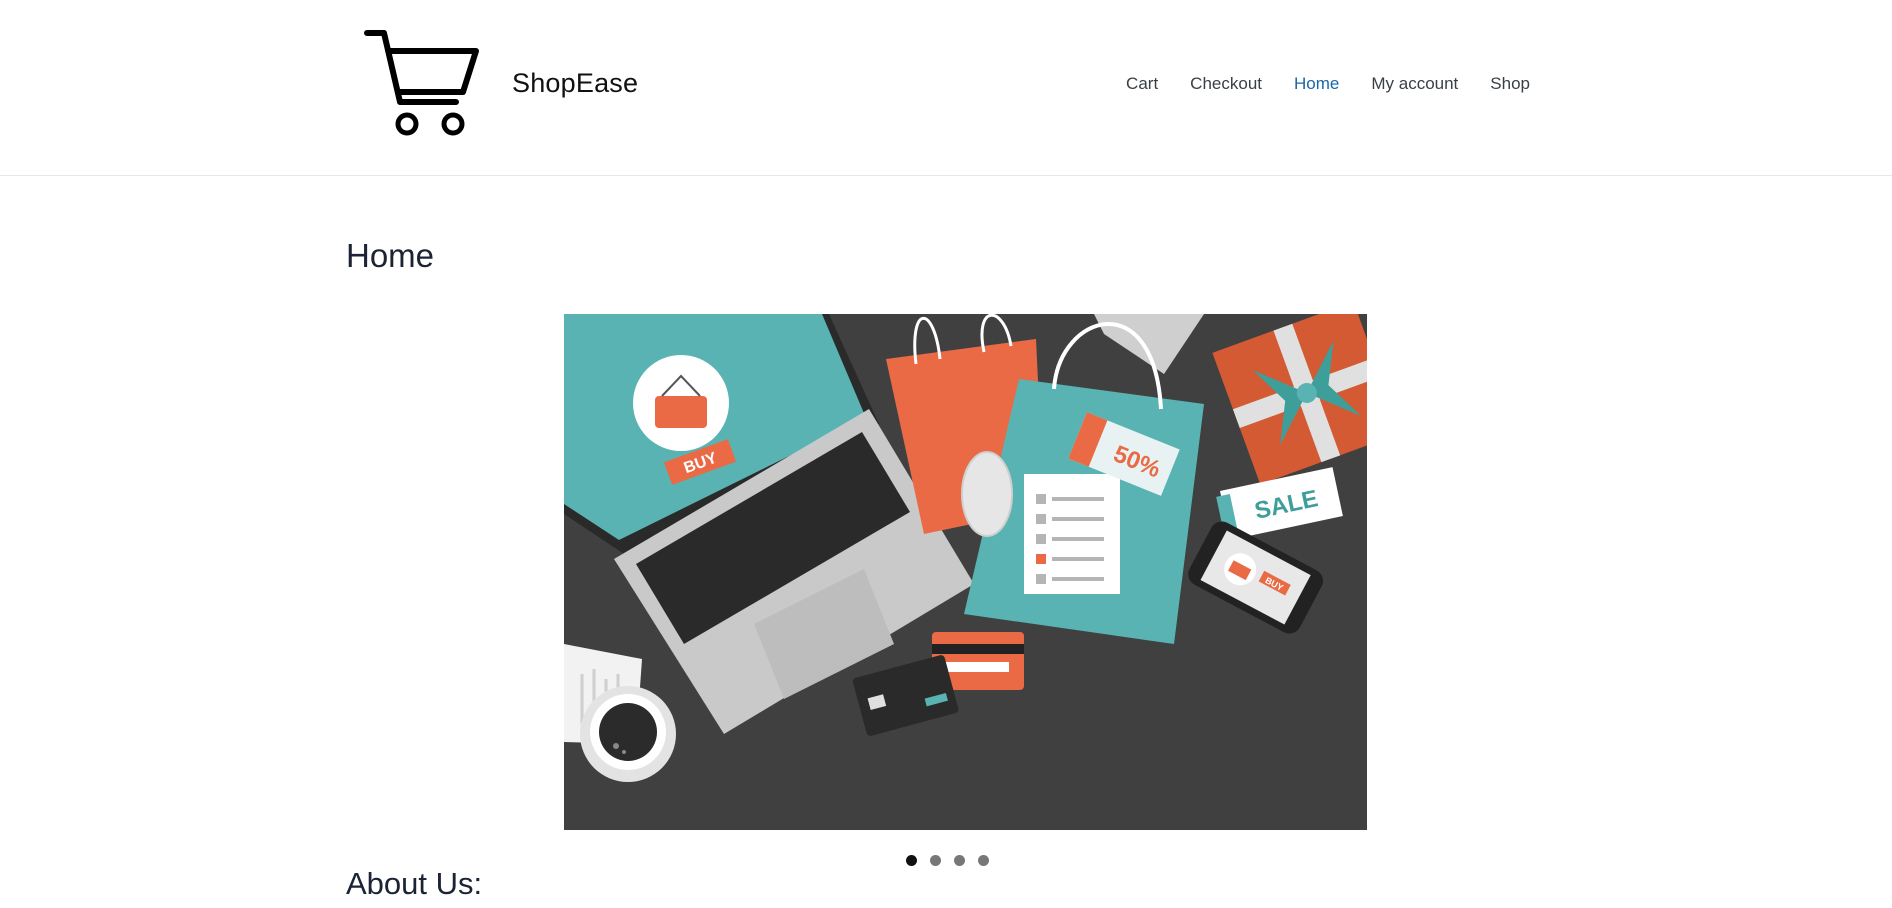 This screenshot has height=908, width=1892. Describe the element at coordinates (1142, 84) in the screenshot. I see `nav-cart: Cart` at that location.